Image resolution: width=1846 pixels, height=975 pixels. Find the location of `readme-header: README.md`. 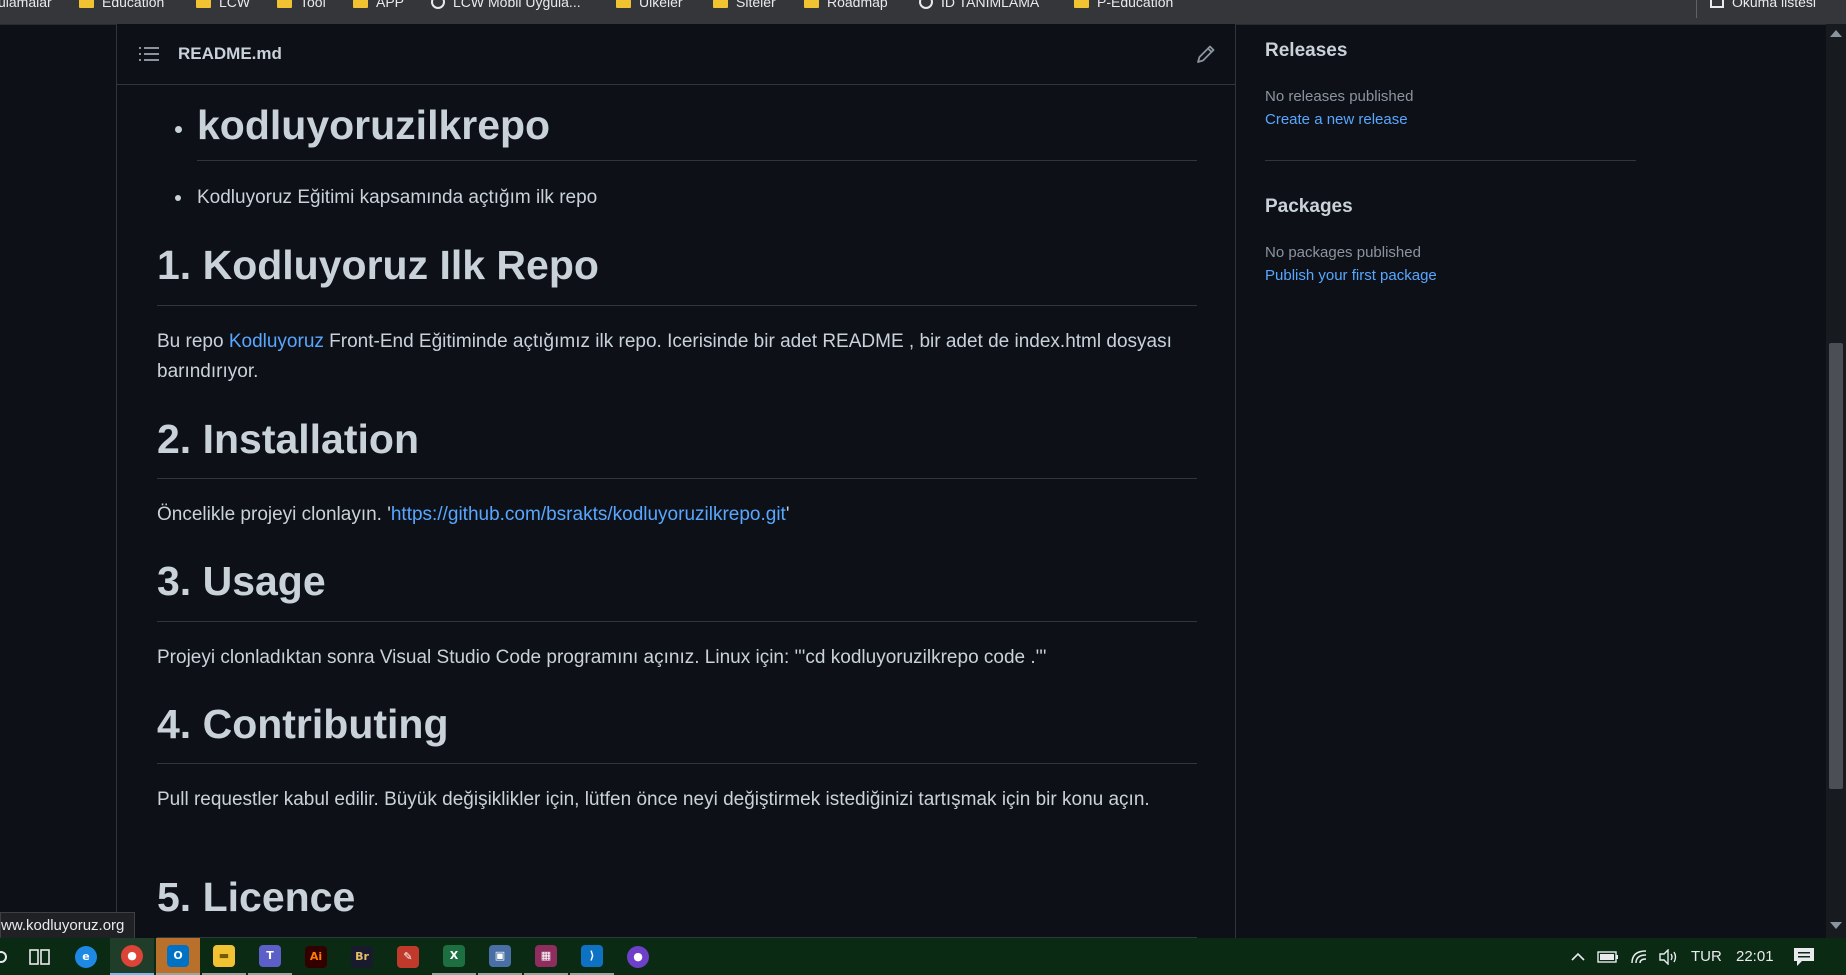

readme-header: README.md is located at coordinates (676, 54).